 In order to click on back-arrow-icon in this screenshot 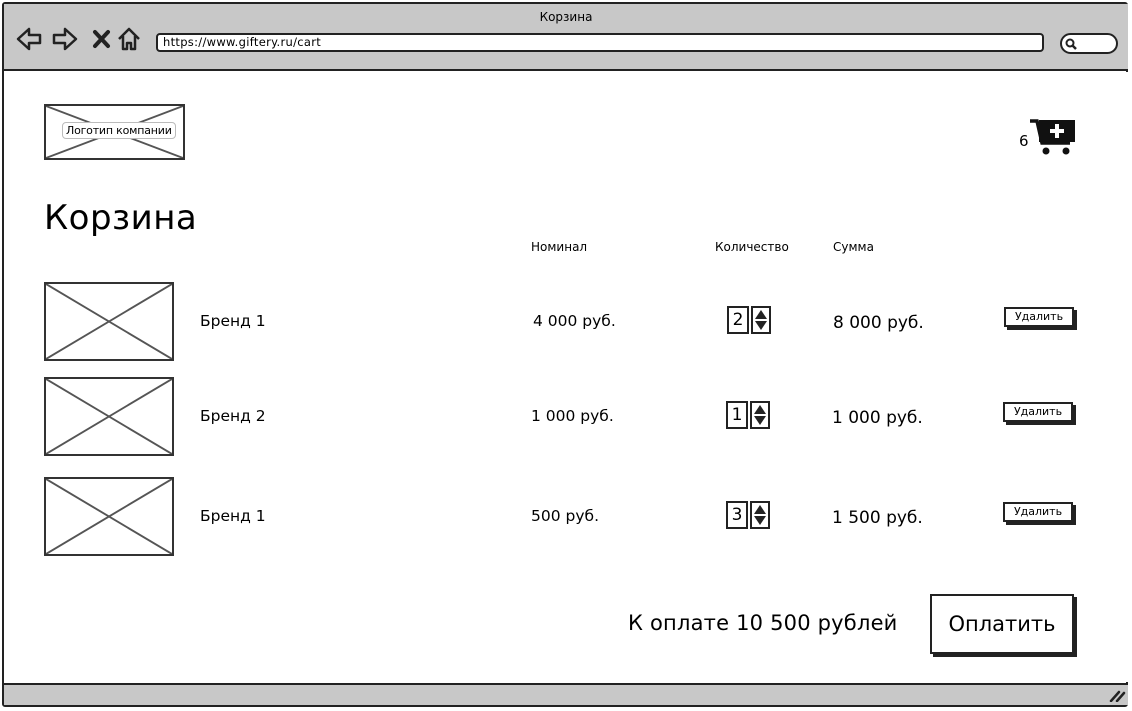, I will do `click(29, 39)`.